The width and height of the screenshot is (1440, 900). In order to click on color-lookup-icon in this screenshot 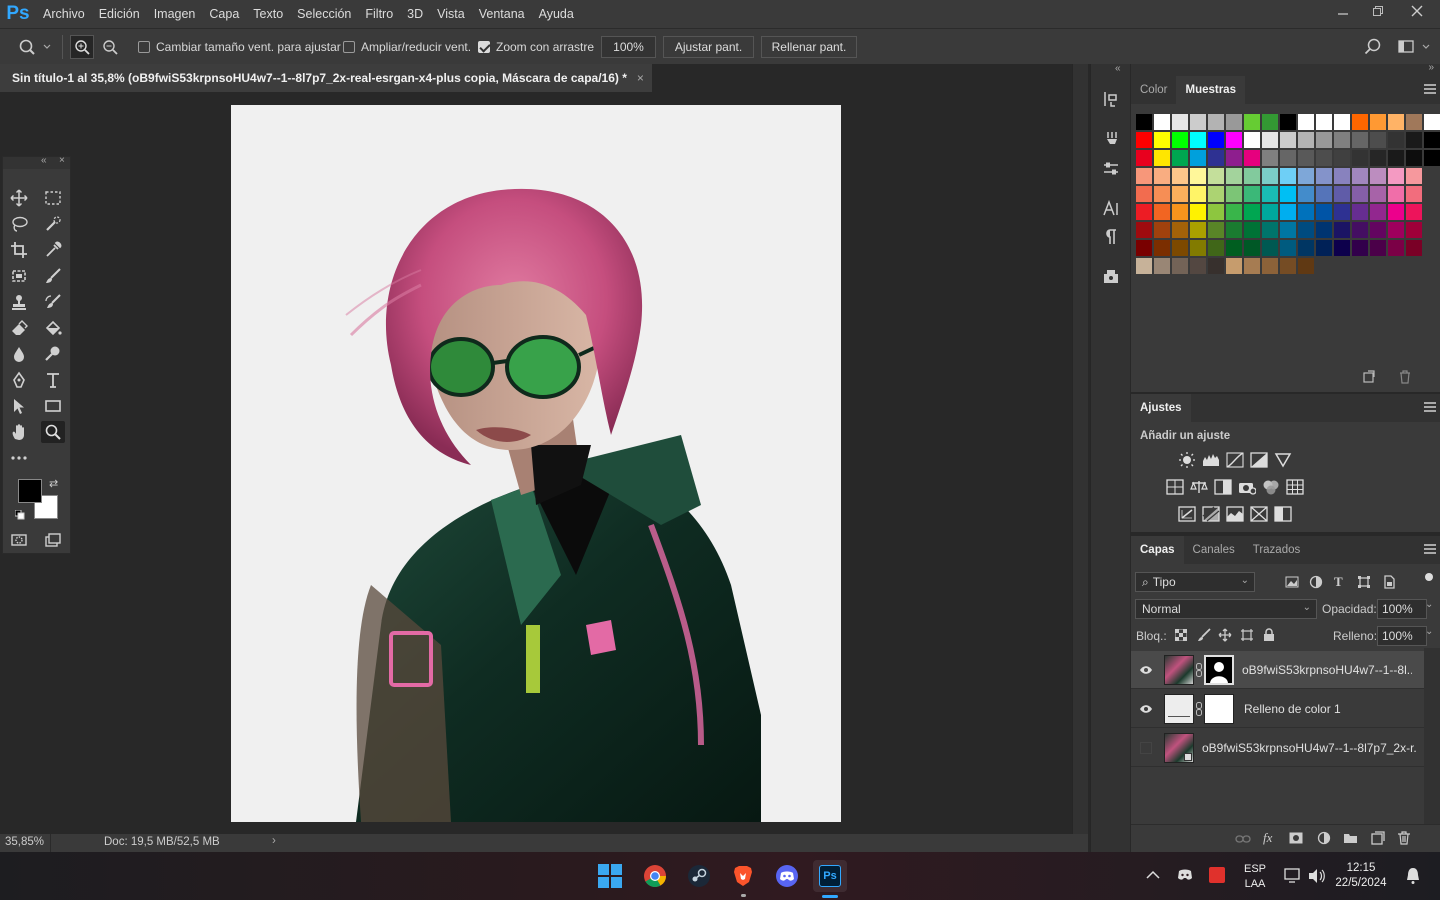, I will do `click(1295, 487)`.